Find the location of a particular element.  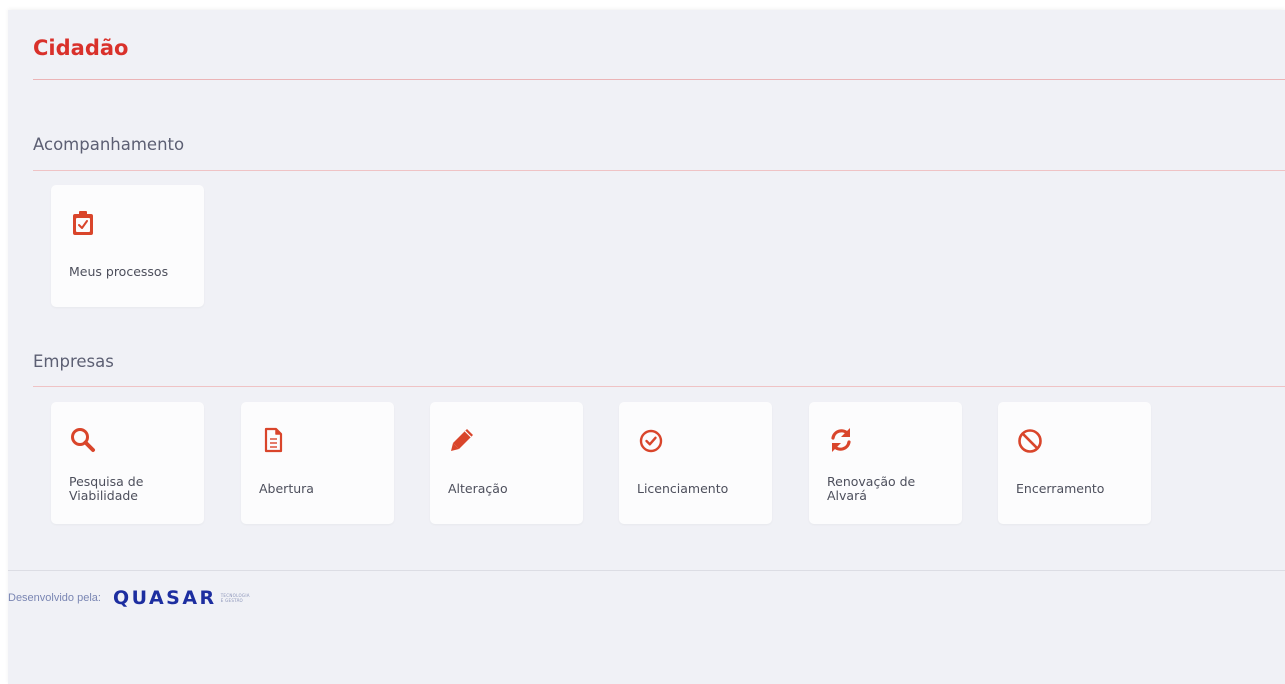

section-divider-empresas is located at coordinates (659, 386).